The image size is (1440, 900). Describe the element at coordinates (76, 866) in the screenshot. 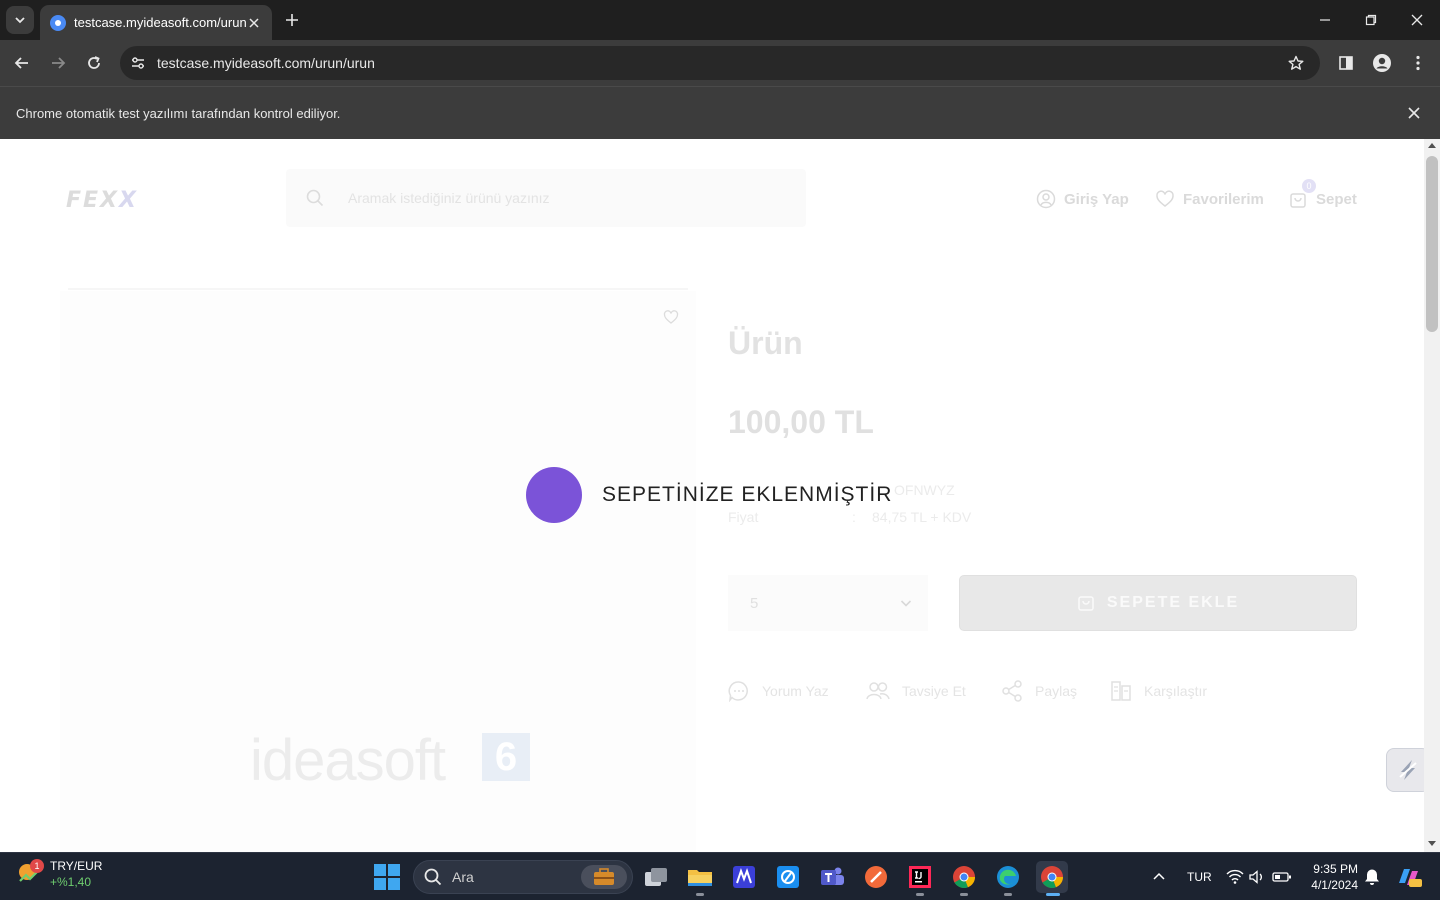

I see `widget-title: TRY/EUR` at that location.